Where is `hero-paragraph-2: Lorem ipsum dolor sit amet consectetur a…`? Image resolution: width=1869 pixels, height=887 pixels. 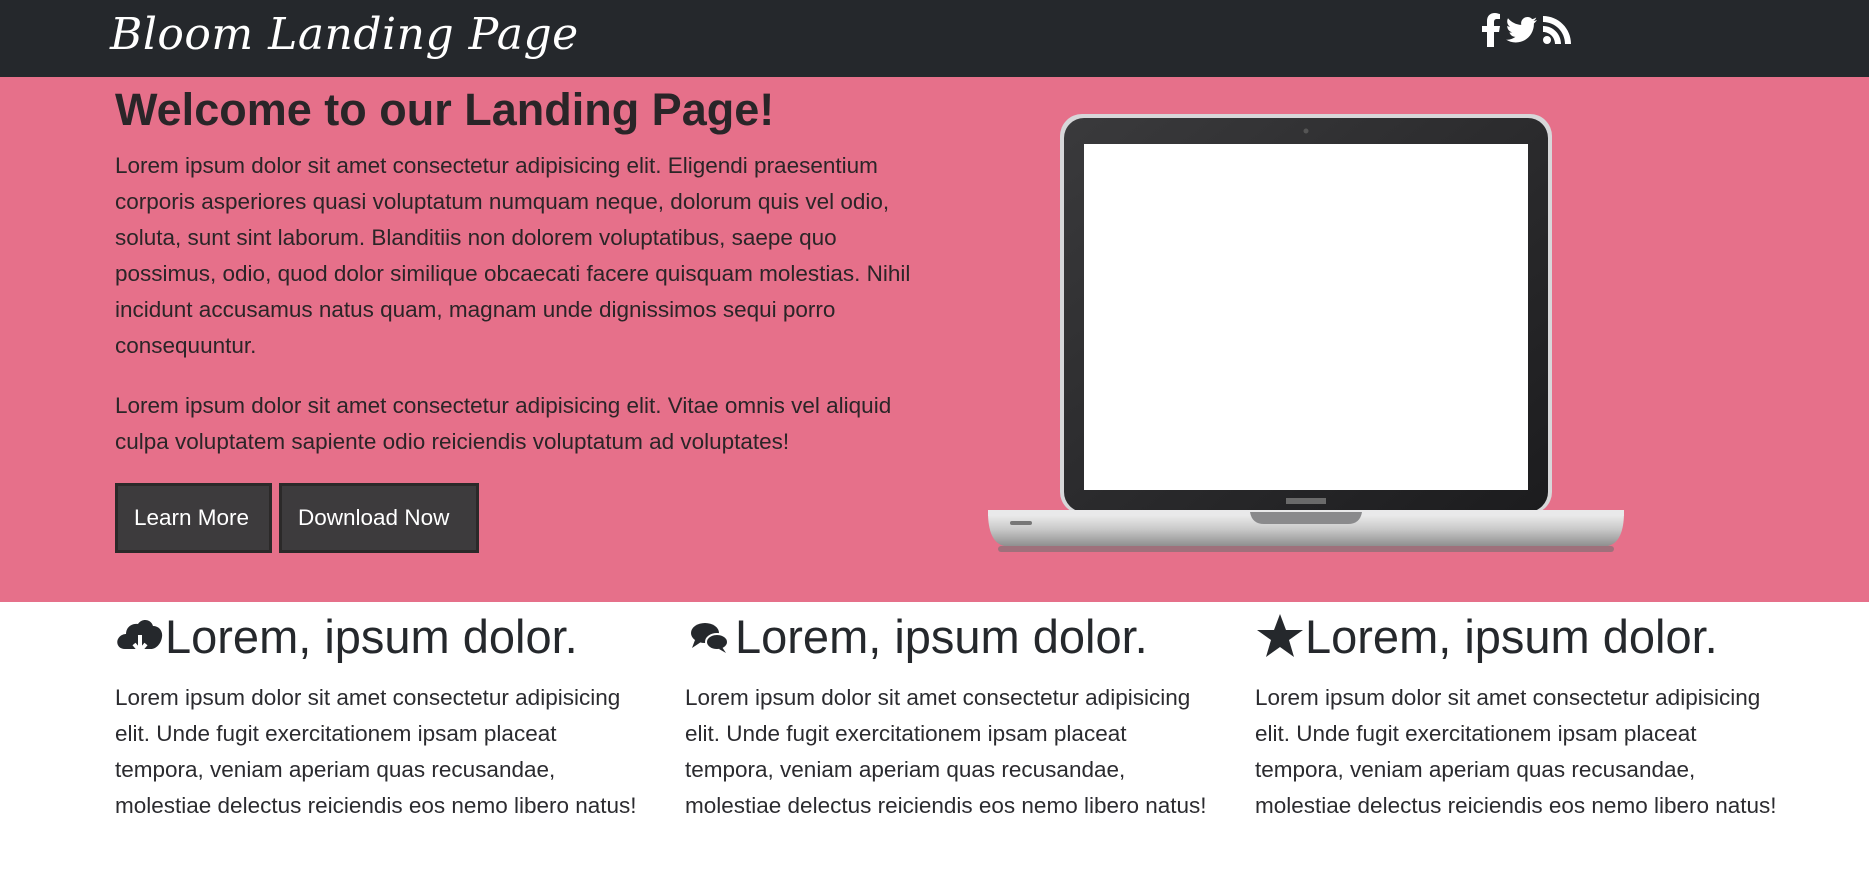
hero-paragraph-2: Lorem ipsum dolor sit amet consectetur a… is located at coordinates (503, 423).